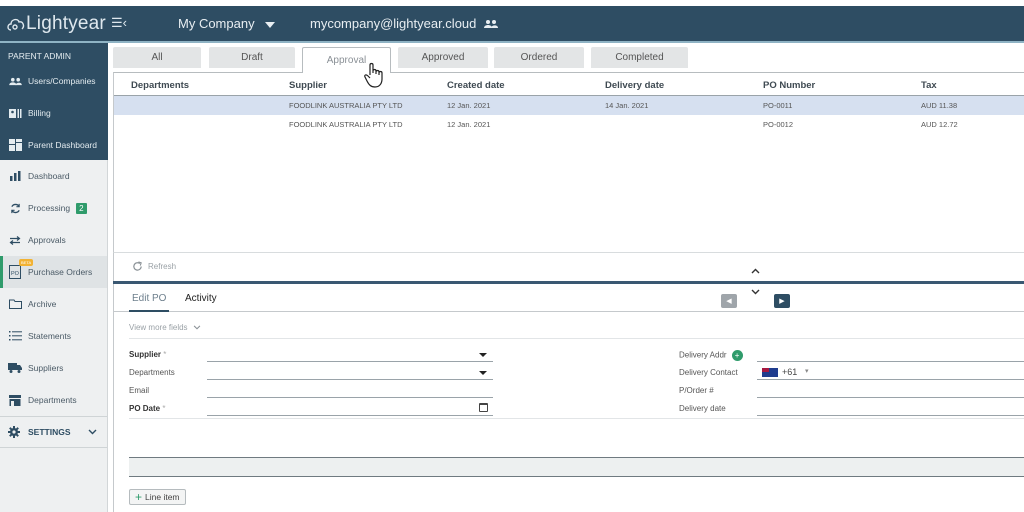  I want to click on sidebar-item-label: Users/Companies, so click(62, 81).